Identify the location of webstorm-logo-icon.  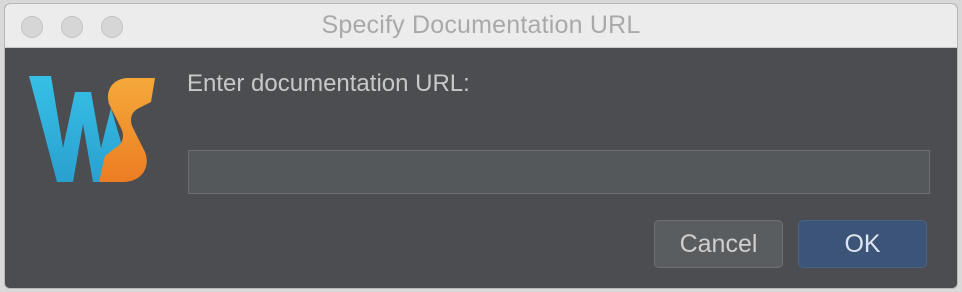
(92, 129).